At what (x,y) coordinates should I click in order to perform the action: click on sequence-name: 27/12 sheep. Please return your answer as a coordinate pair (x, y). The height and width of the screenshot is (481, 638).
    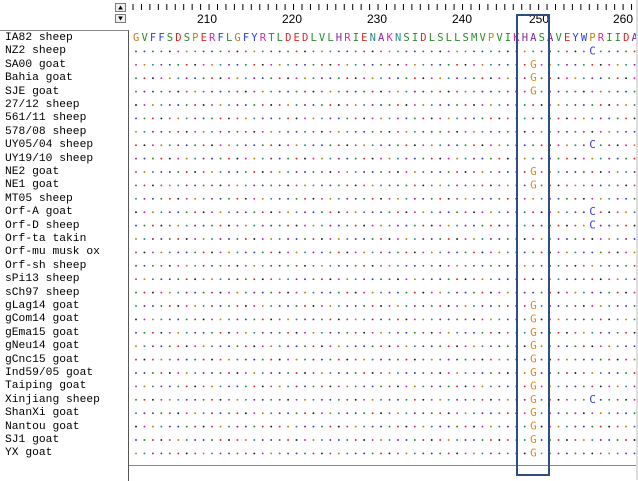
    Looking at the image, I should click on (42, 105).